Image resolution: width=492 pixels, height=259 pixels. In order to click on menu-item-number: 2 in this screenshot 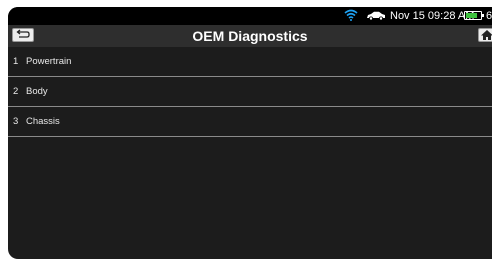, I will do `click(16, 91)`.